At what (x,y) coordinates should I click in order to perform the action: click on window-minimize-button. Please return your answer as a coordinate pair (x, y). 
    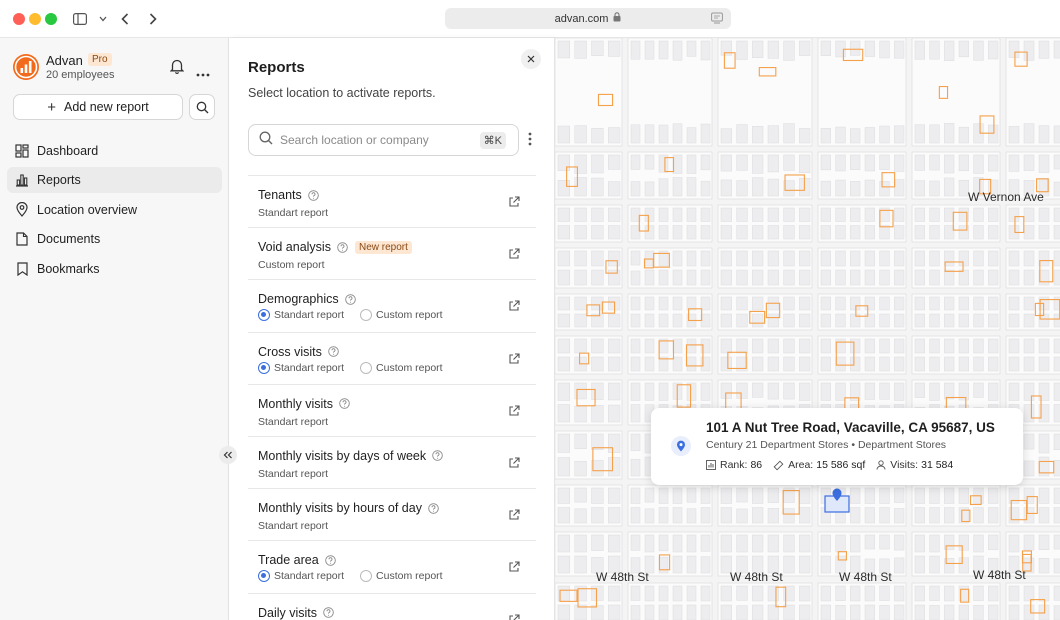
    Looking at the image, I should click on (35, 19).